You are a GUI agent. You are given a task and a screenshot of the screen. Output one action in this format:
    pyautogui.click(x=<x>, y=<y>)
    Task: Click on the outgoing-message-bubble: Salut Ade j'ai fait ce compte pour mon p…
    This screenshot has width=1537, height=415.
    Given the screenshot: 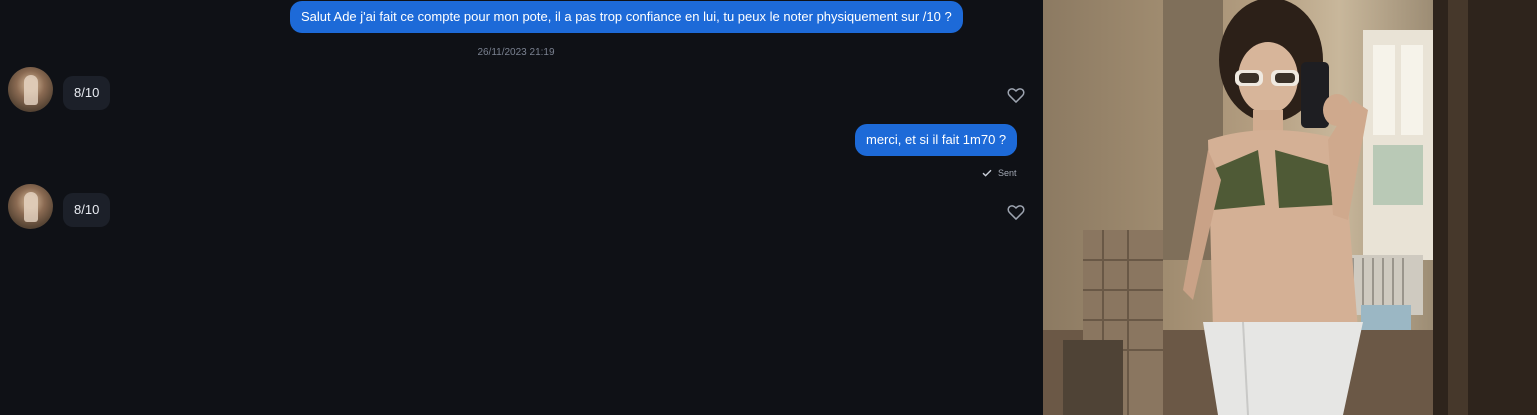 What is the action you would take?
    pyautogui.click(x=626, y=17)
    